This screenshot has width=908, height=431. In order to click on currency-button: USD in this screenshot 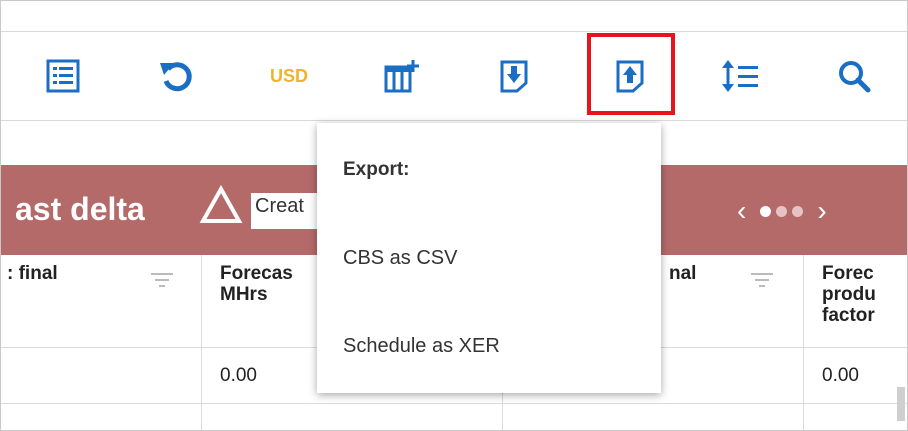, I will do `click(289, 76)`.